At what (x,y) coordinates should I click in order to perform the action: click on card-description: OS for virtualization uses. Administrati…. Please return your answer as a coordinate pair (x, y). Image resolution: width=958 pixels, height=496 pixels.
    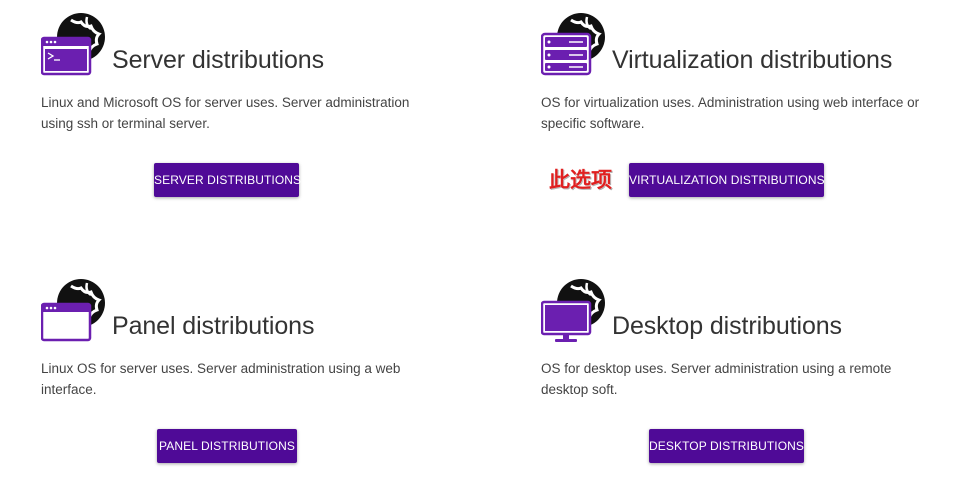
    Looking at the image, I should click on (730, 113).